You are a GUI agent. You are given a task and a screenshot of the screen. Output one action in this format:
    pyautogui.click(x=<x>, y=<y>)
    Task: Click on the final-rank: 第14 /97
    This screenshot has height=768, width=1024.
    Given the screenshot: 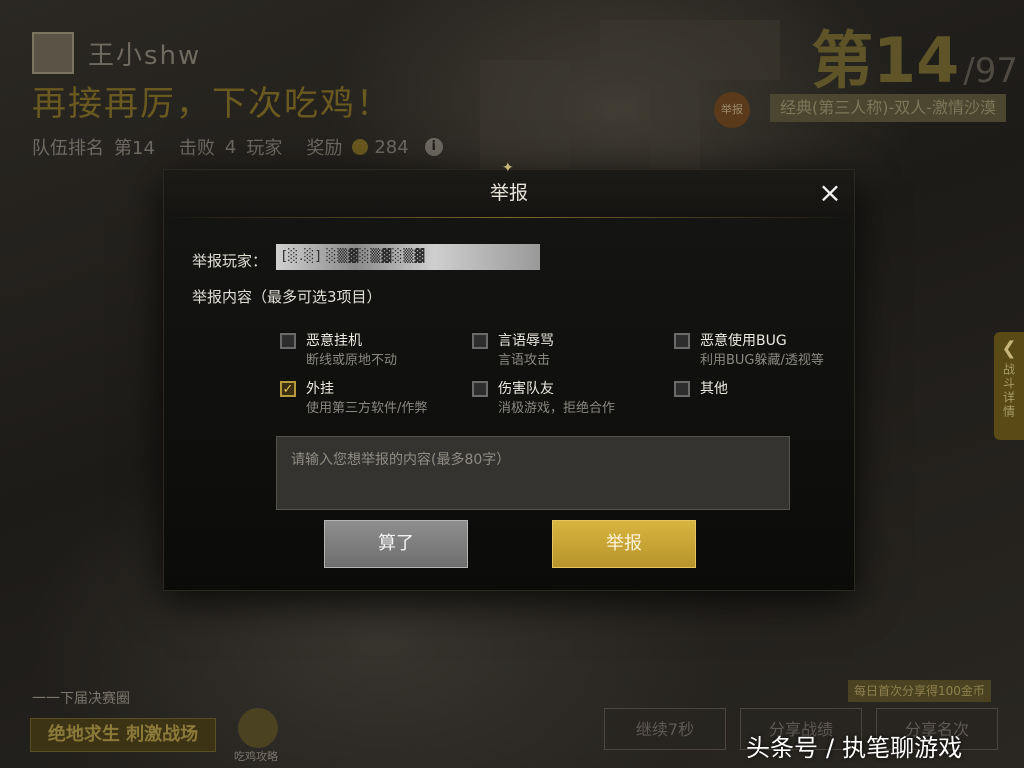 What is the action you would take?
    pyautogui.click(x=914, y=55)
    